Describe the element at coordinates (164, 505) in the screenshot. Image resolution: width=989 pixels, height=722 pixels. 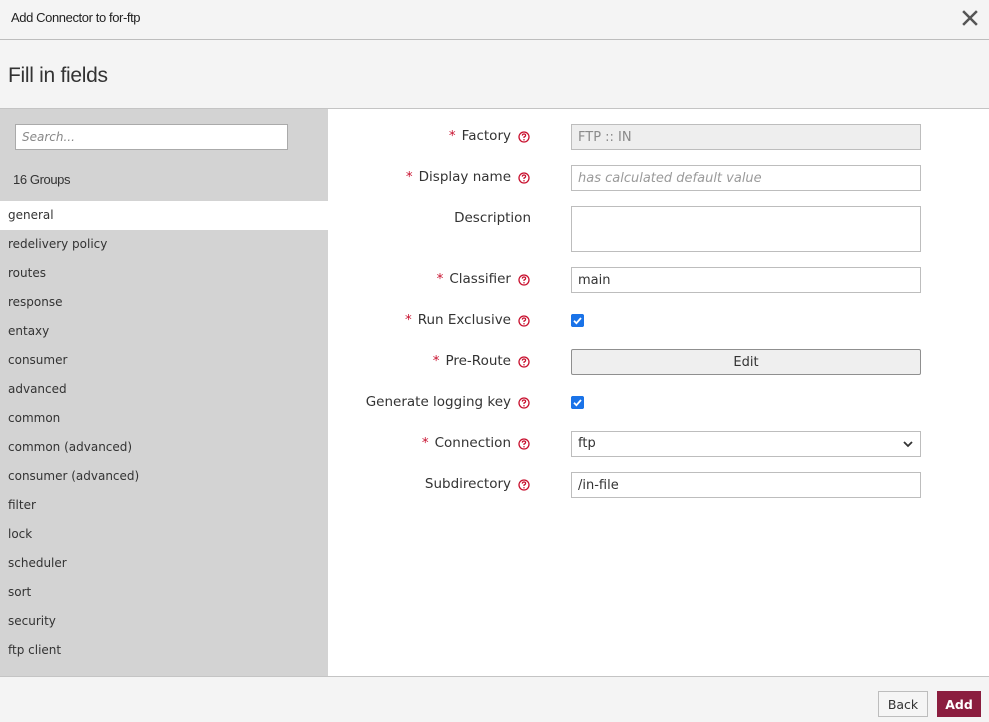
I see `sidebar-item-filter: filter` at that location.